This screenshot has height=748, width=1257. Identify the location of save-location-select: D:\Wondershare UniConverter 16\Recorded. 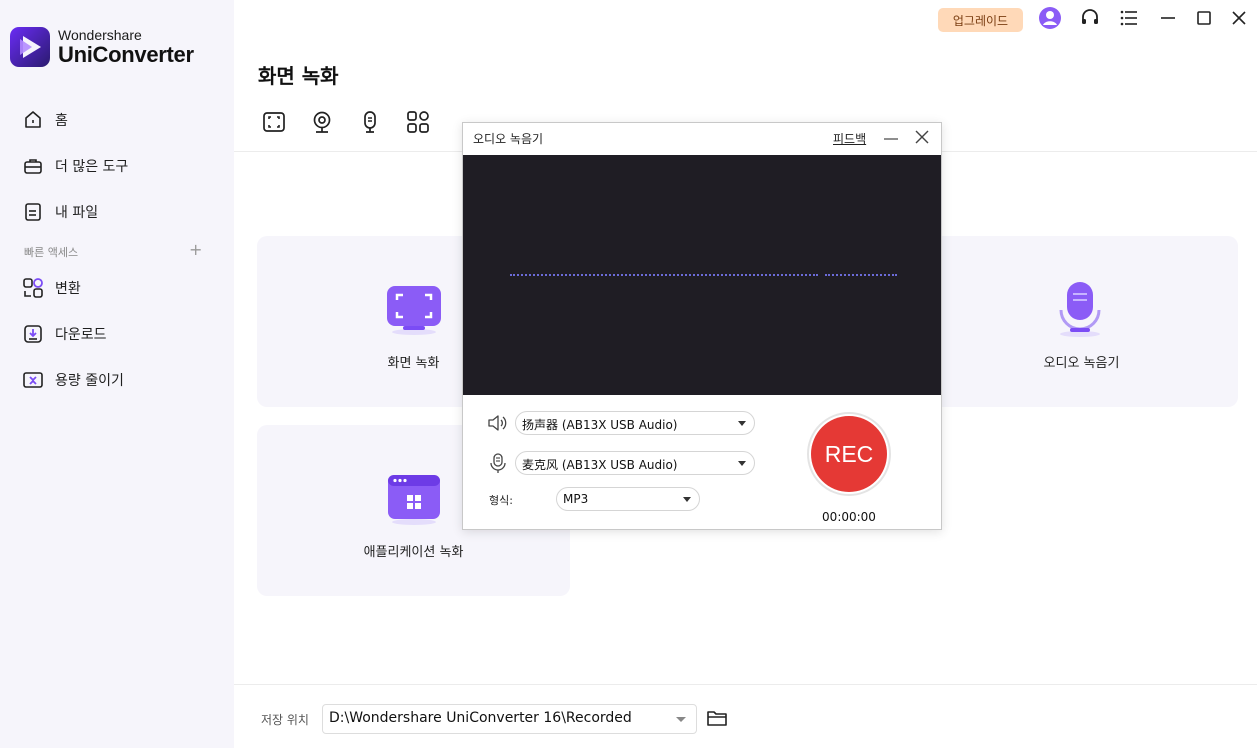
(509, 719).